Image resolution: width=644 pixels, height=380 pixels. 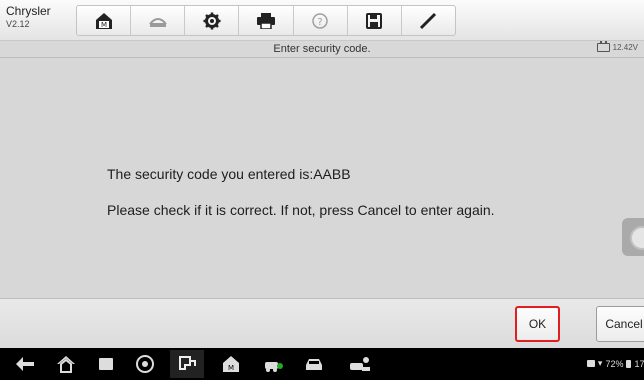 What do you see at coordinates (25, 364) in the screenshot?
I see `back-icon` at bounding box center [25, 364].